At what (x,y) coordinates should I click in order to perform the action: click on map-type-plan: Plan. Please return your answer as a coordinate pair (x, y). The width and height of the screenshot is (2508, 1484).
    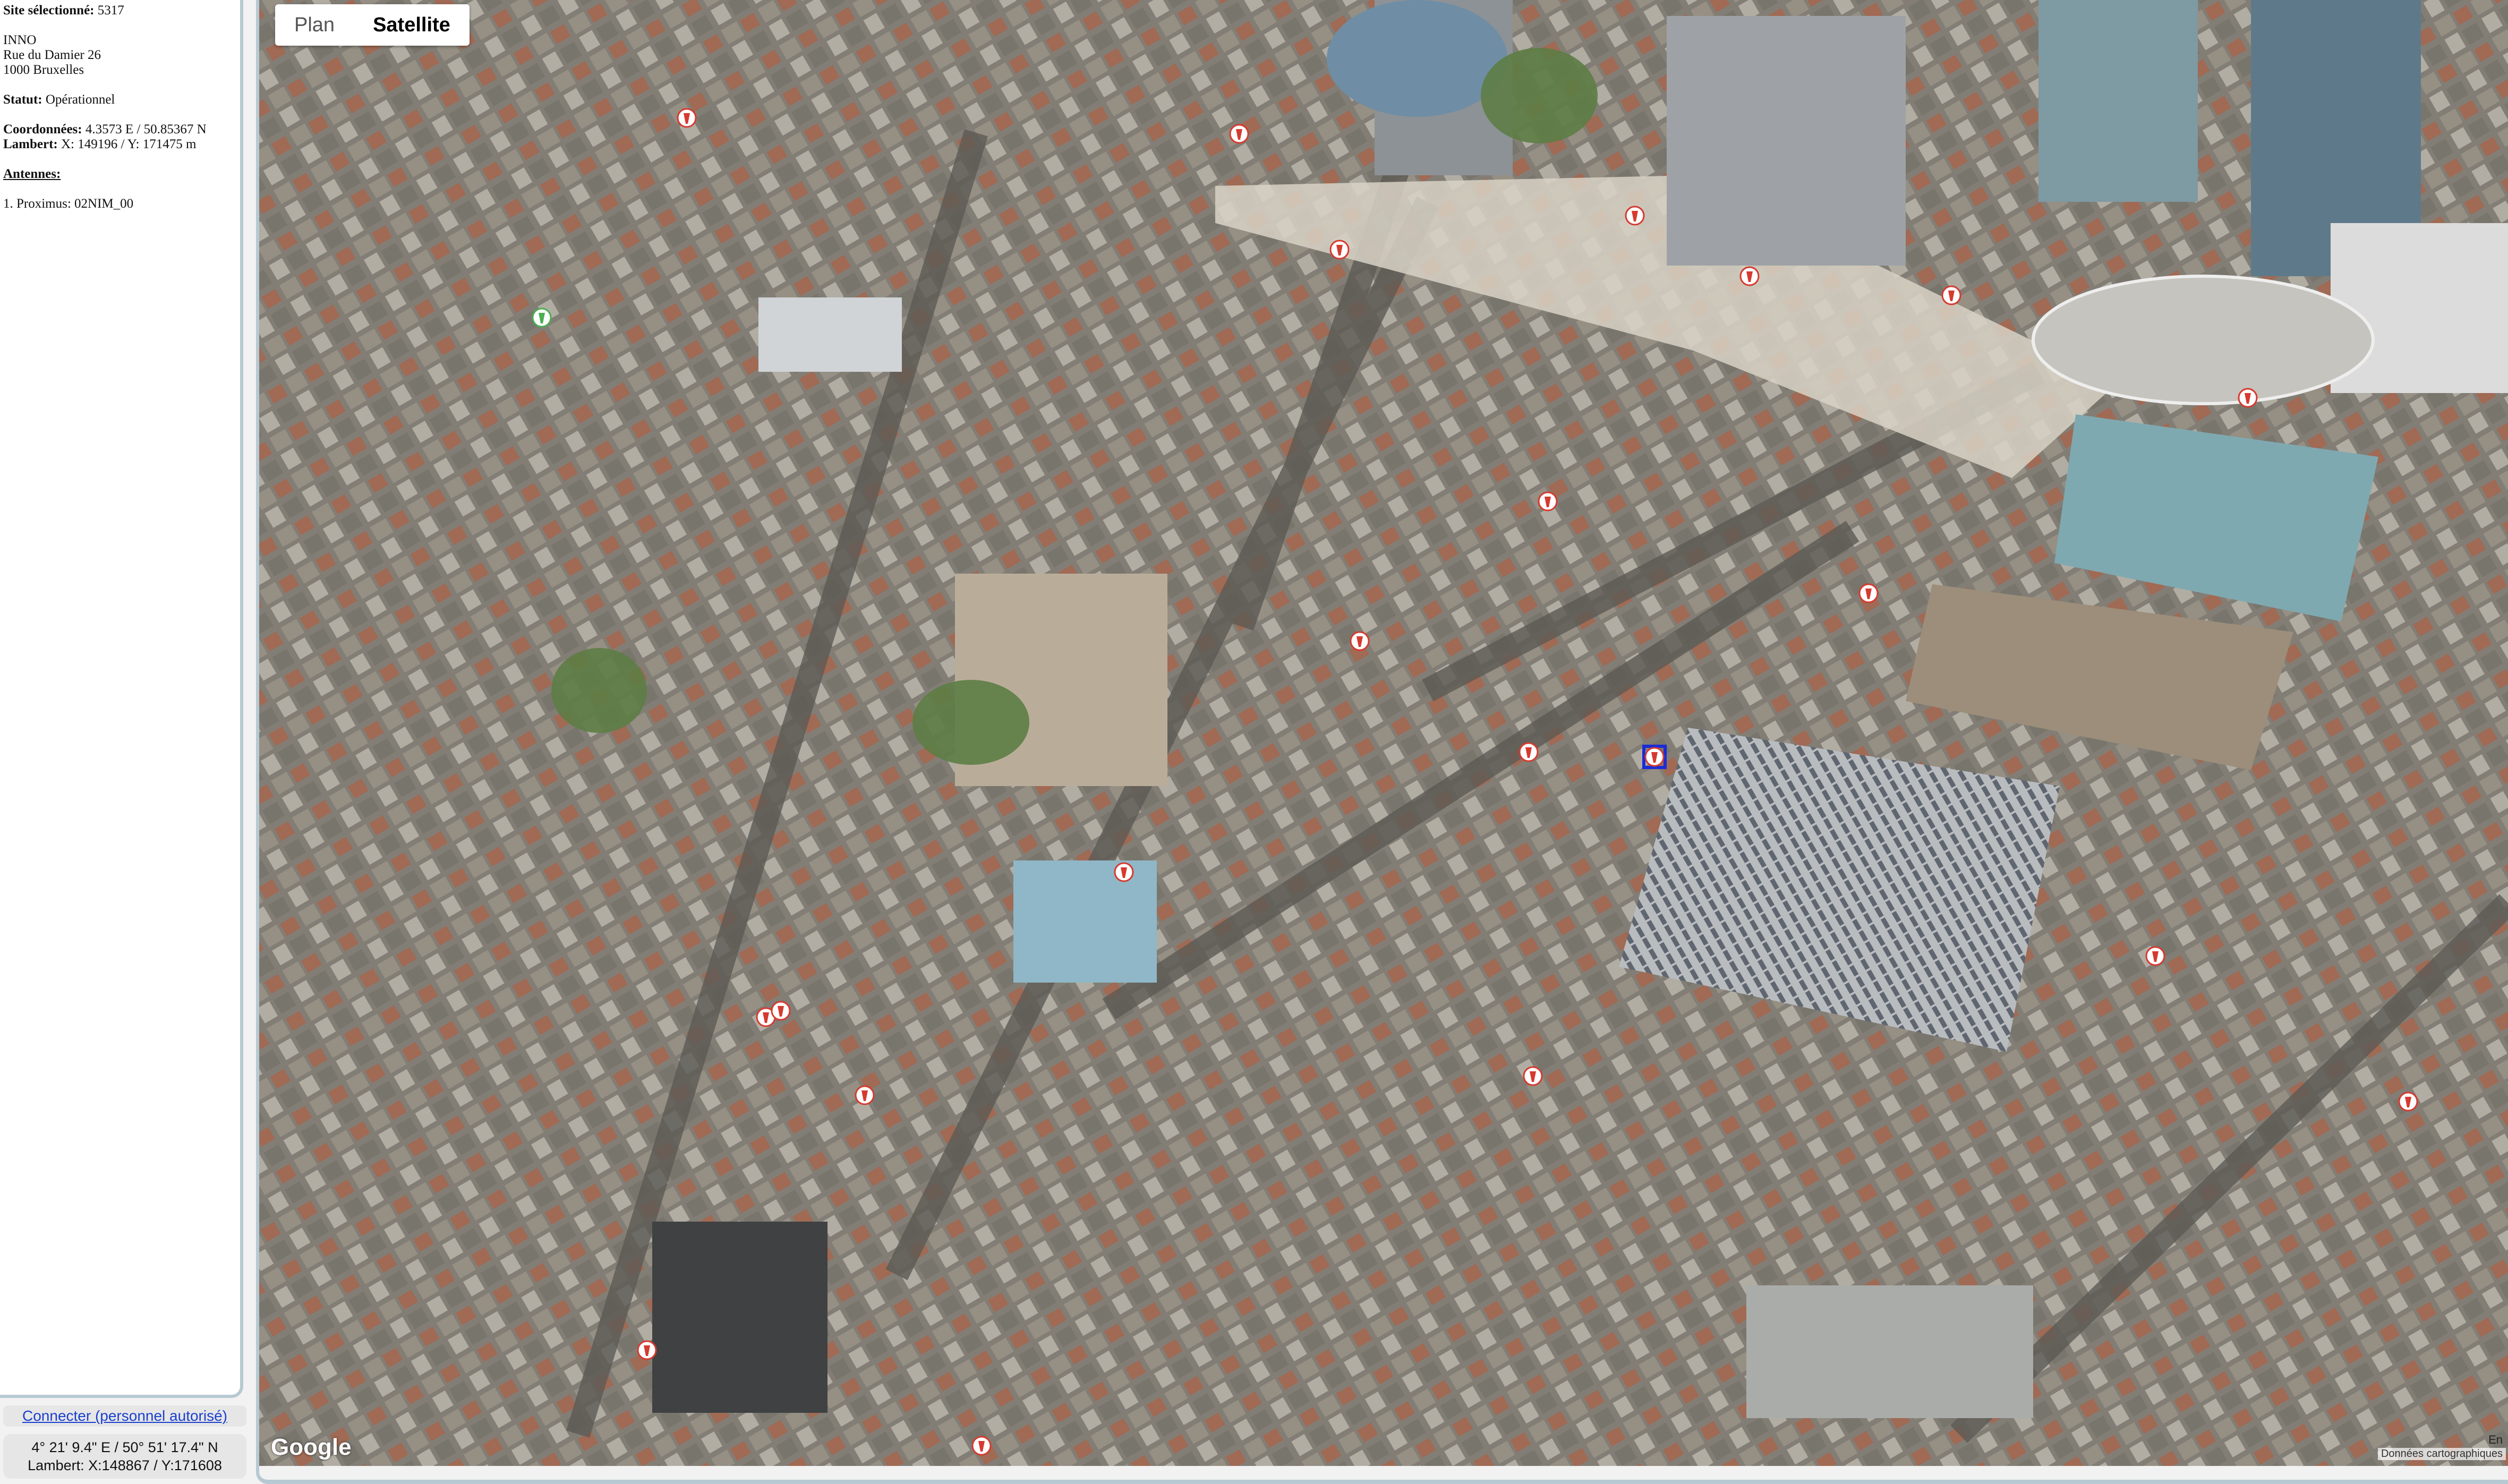
    Looking at the image, I should click on (314, 25).